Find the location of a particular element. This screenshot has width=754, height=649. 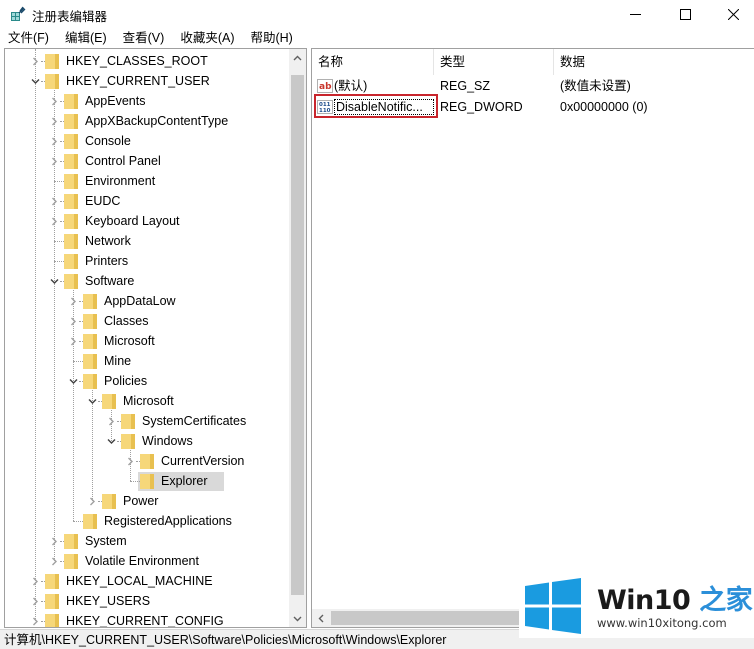

tree-vertical-scrollbar is located at coordinates (297, 338).